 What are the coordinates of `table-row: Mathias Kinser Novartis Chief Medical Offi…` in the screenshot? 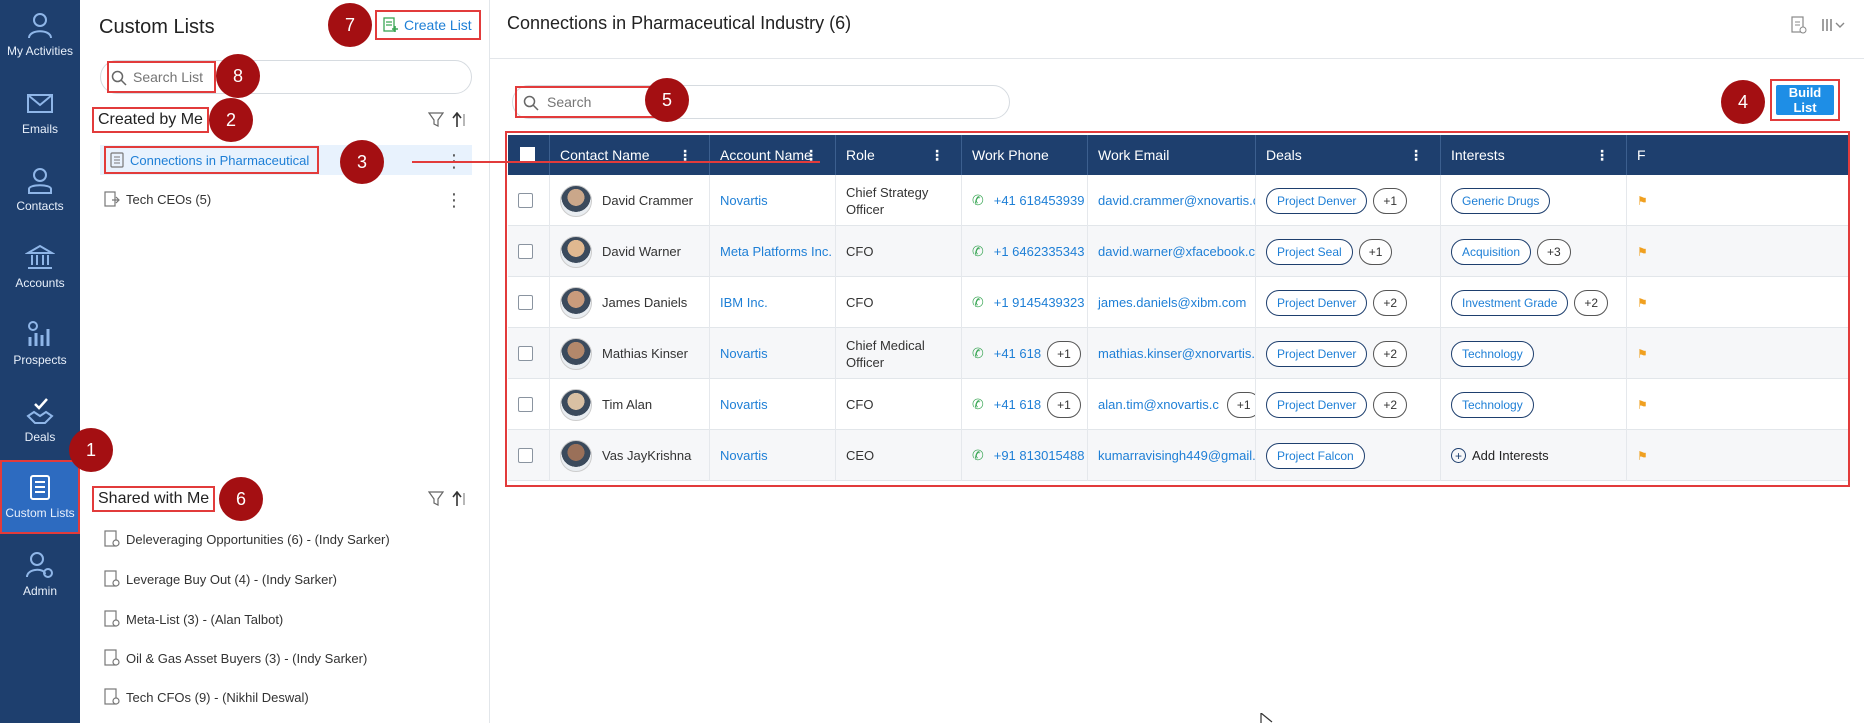 It's located at (1178, 353).